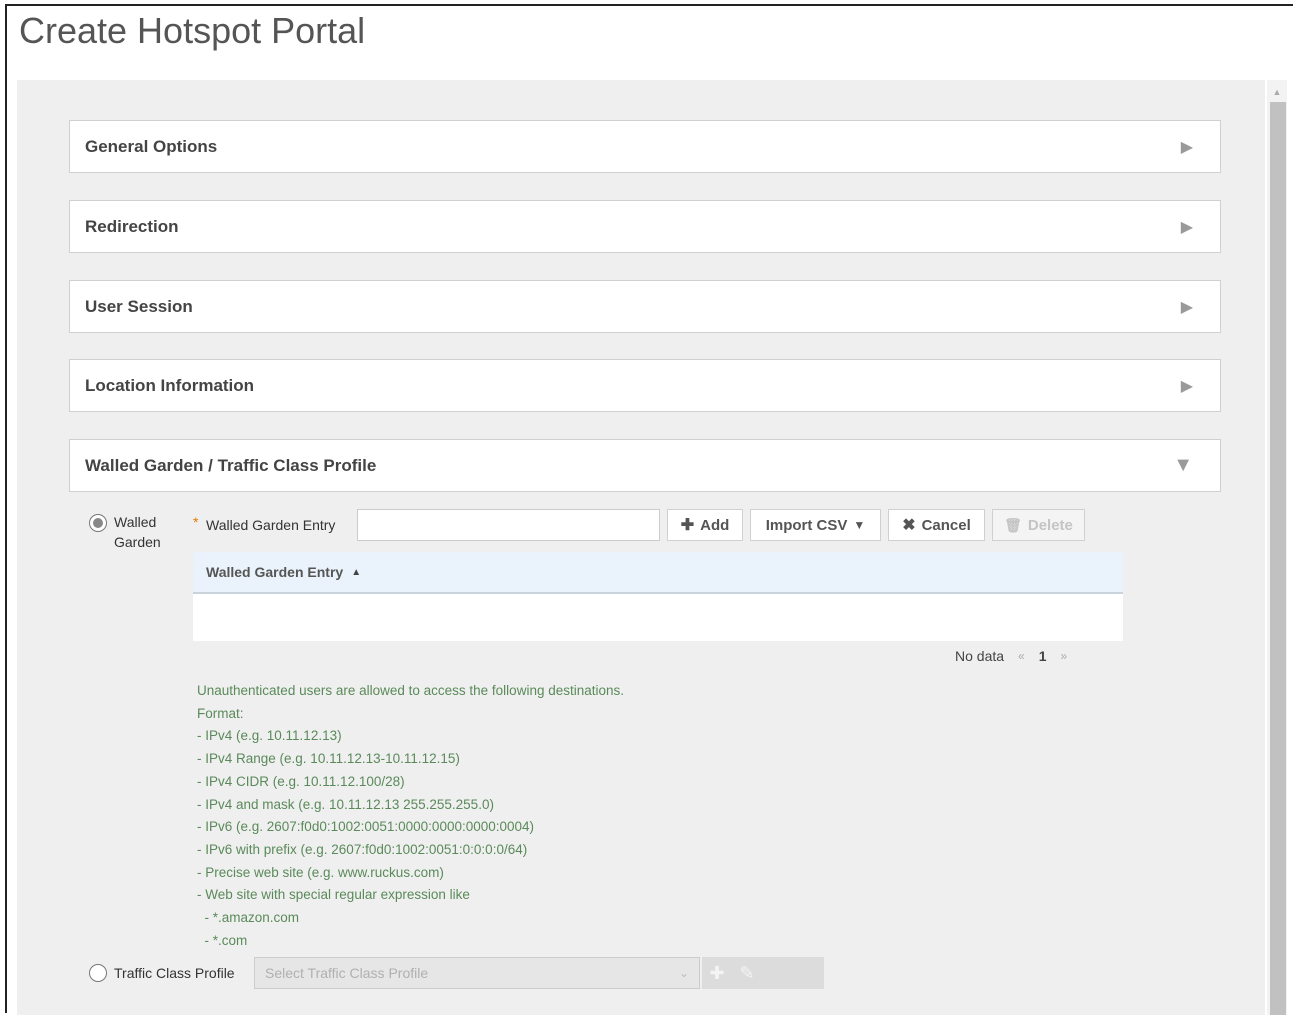  Describe the element at coordinates (645, 306) in the screenshot. I see `panel-user-session: User Session ▶` at that location.